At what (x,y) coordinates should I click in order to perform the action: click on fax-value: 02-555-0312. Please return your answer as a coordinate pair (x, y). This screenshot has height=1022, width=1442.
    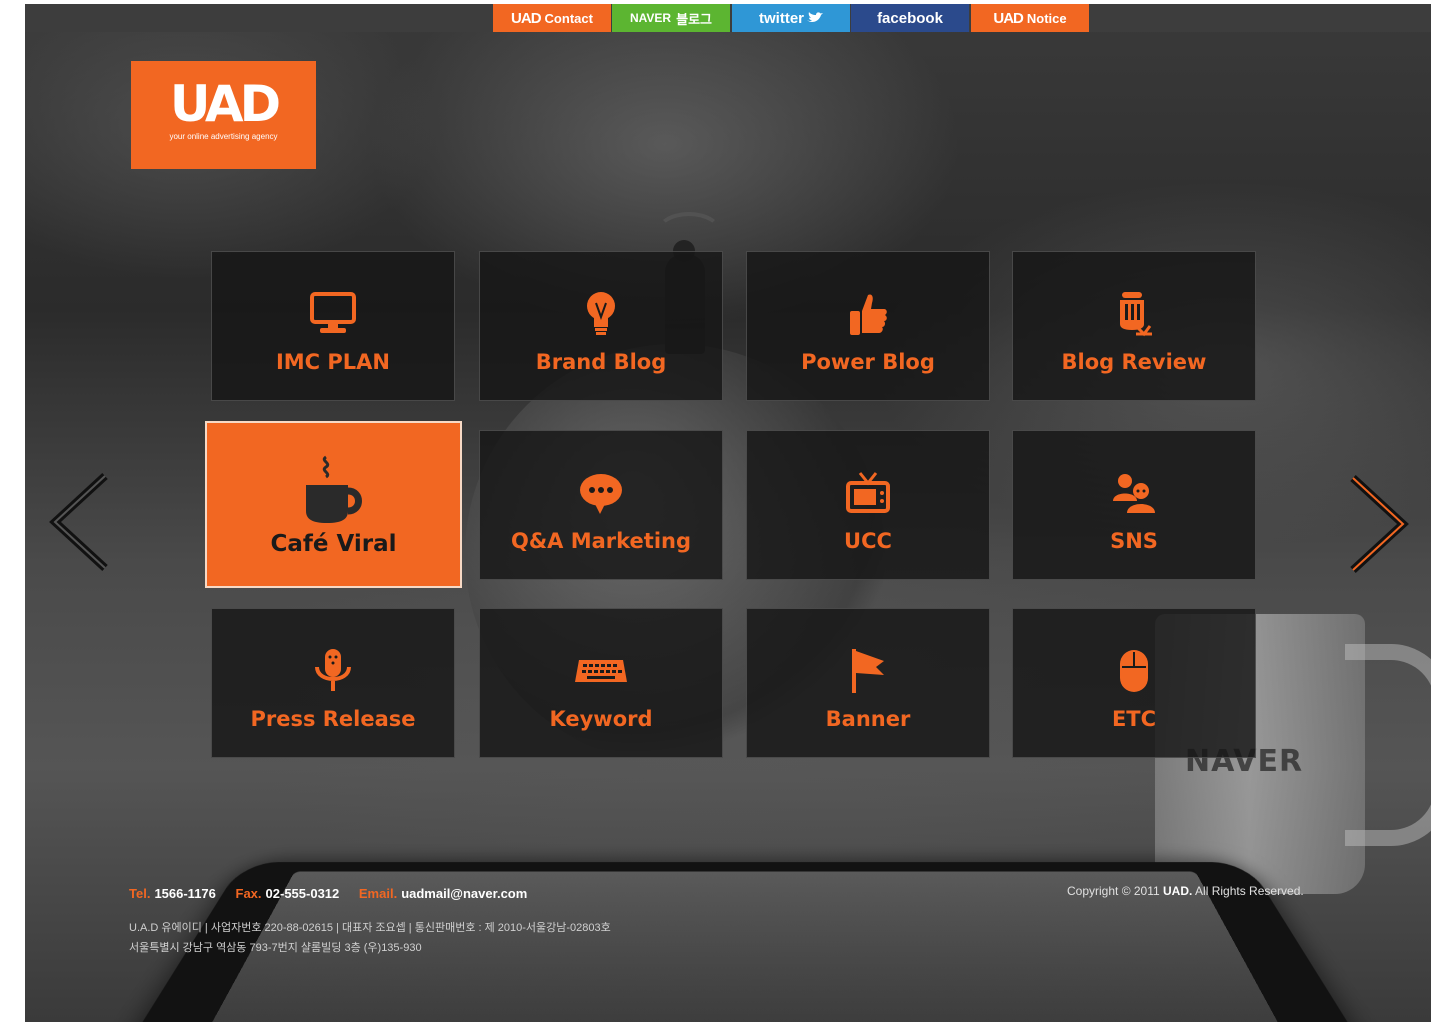
    Looking at the image, I should click on (302, 893).